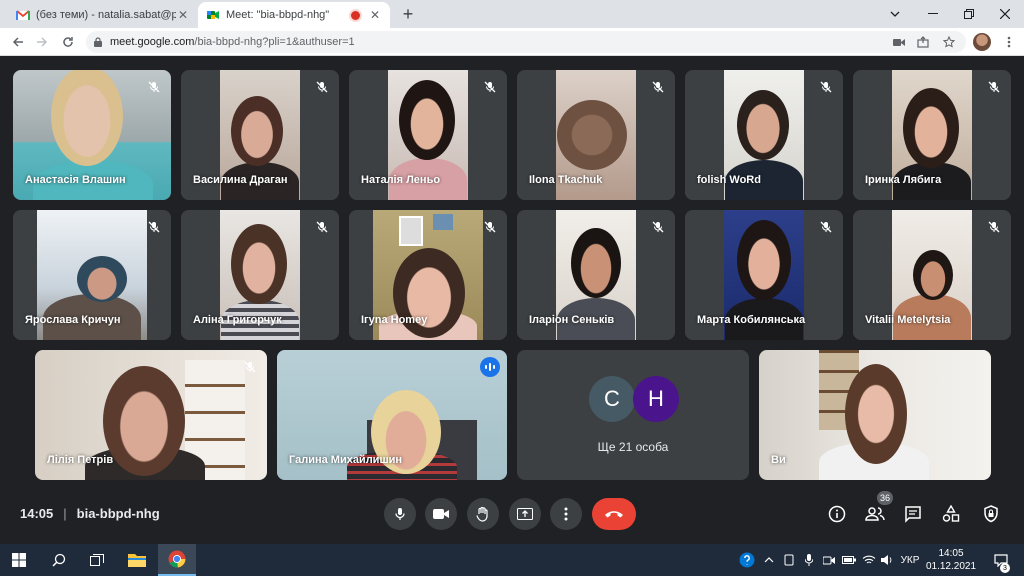  What do you see at coordinates (656, 399) in the screenshot?
I see `avatar: H` at bounding box center [656, 399].